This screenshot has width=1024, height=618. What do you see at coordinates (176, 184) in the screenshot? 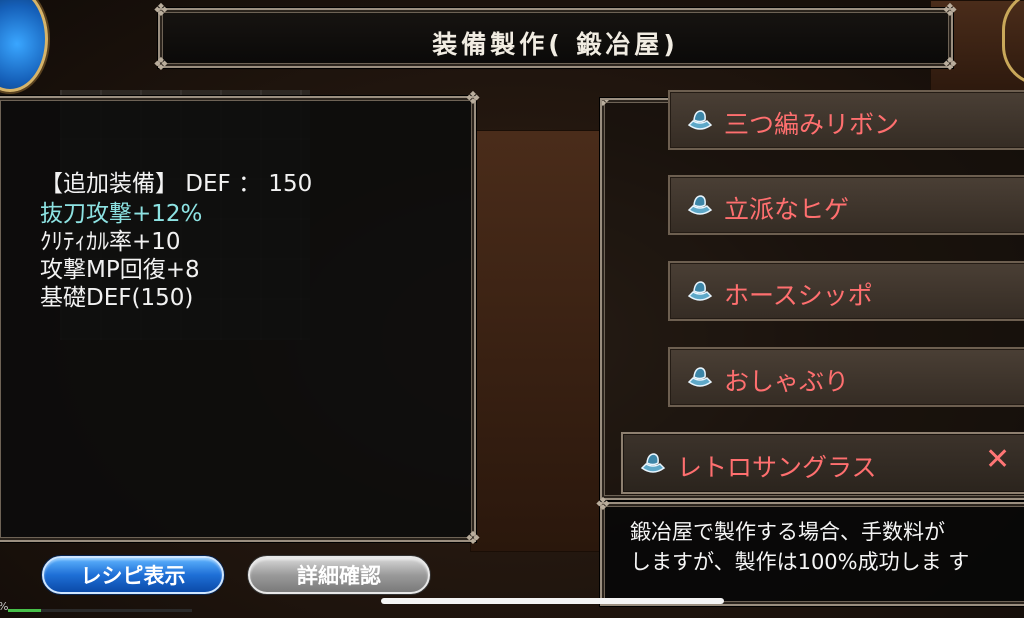
I see `additional-equipment-header: 【追加装備】 DEF ： 150` at bounding box center [176, 184].